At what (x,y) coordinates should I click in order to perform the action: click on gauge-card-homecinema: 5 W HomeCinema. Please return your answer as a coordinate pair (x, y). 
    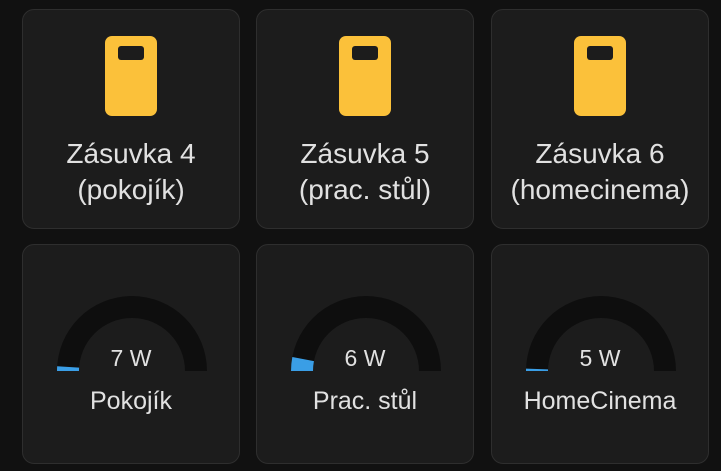
    Looking at the image, I should click on (600, 354).